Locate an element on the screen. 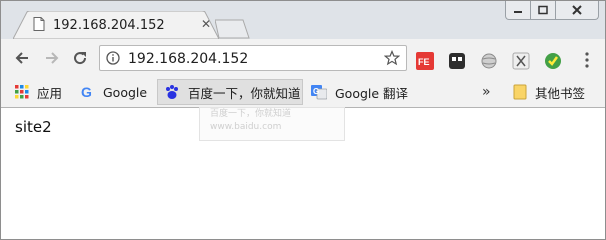 The image size is (606, 240). svg-text: FE is located at coordinates (424, 62).